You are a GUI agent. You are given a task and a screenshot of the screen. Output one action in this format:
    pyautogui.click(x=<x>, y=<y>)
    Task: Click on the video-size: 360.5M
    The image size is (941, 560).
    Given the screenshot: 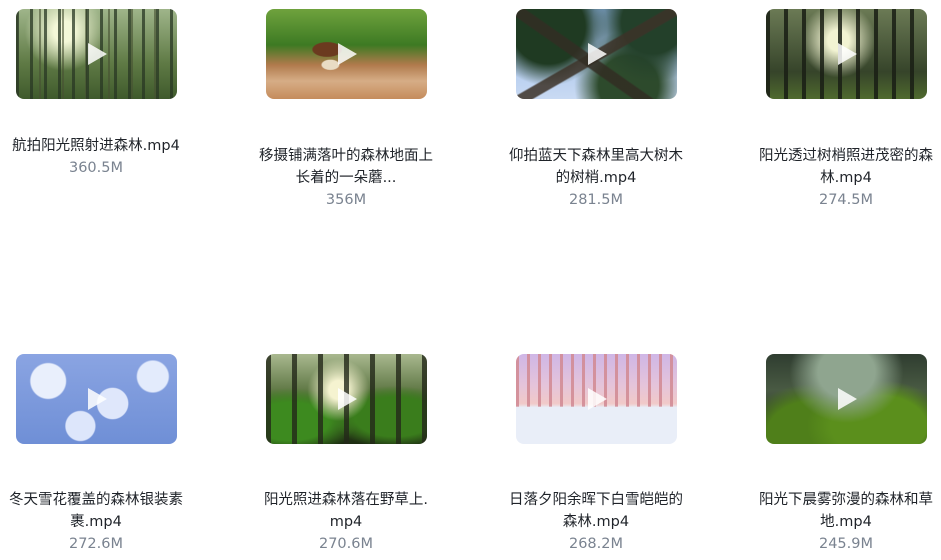 What is the action you would take?
    pyautogui.click(x=96, y=168)
    